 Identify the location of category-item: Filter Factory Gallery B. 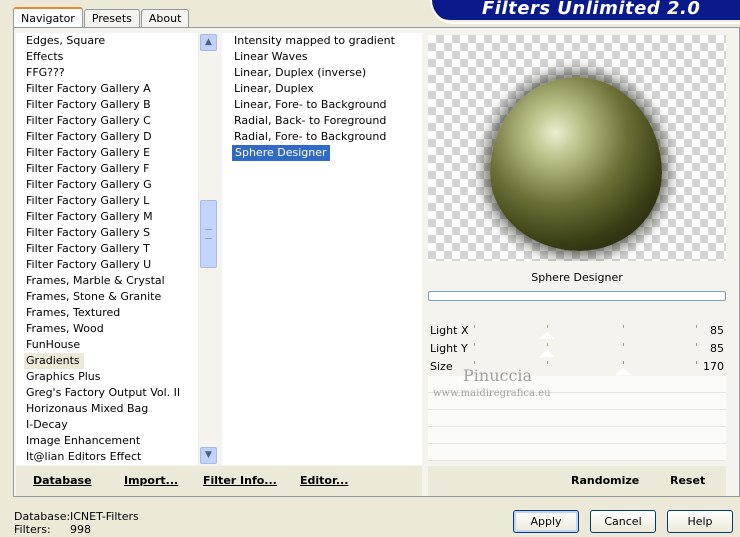
(116, 105).